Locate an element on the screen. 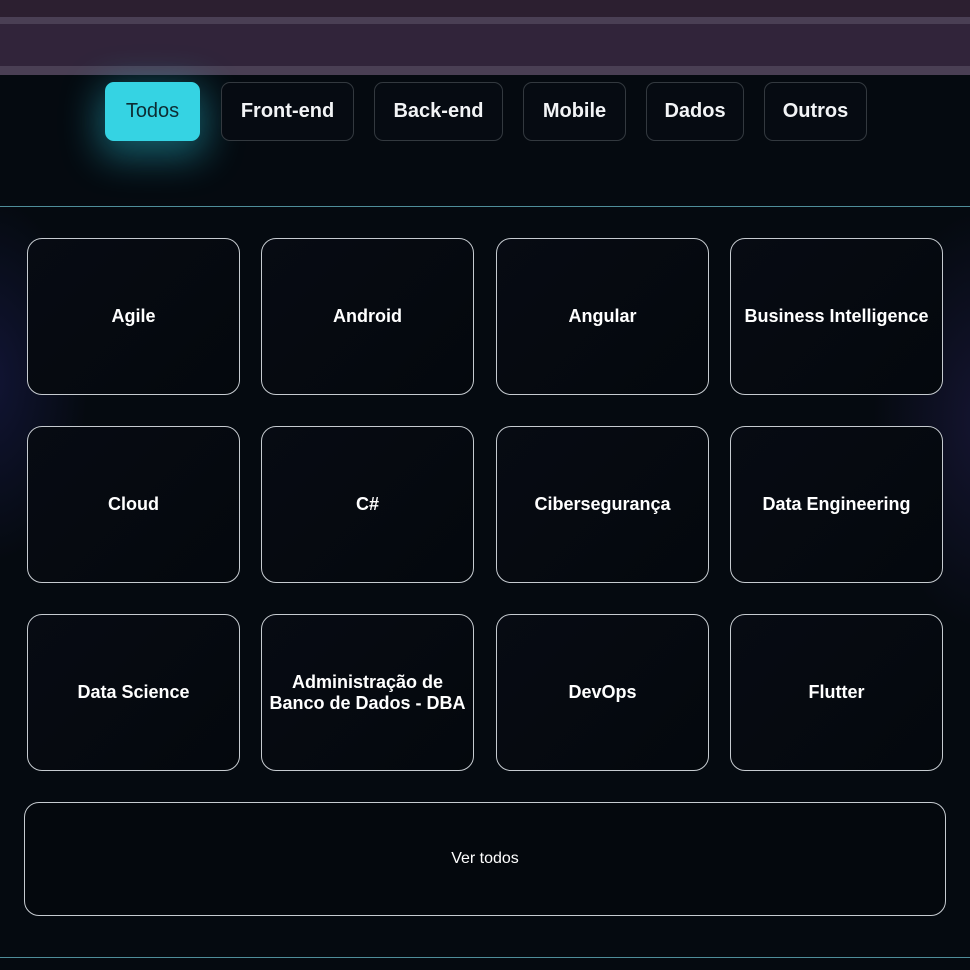 Image resolution: width=970 pixels, height=970 pixels. filter-tab-outros: Outros is located at coordinates (815, 111).